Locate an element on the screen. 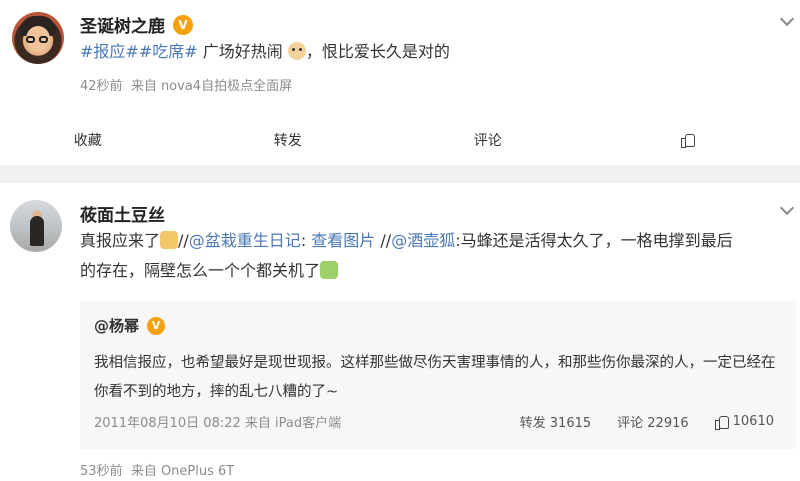  quoted-like-count: 10610 is located at coordinates (753, 421).